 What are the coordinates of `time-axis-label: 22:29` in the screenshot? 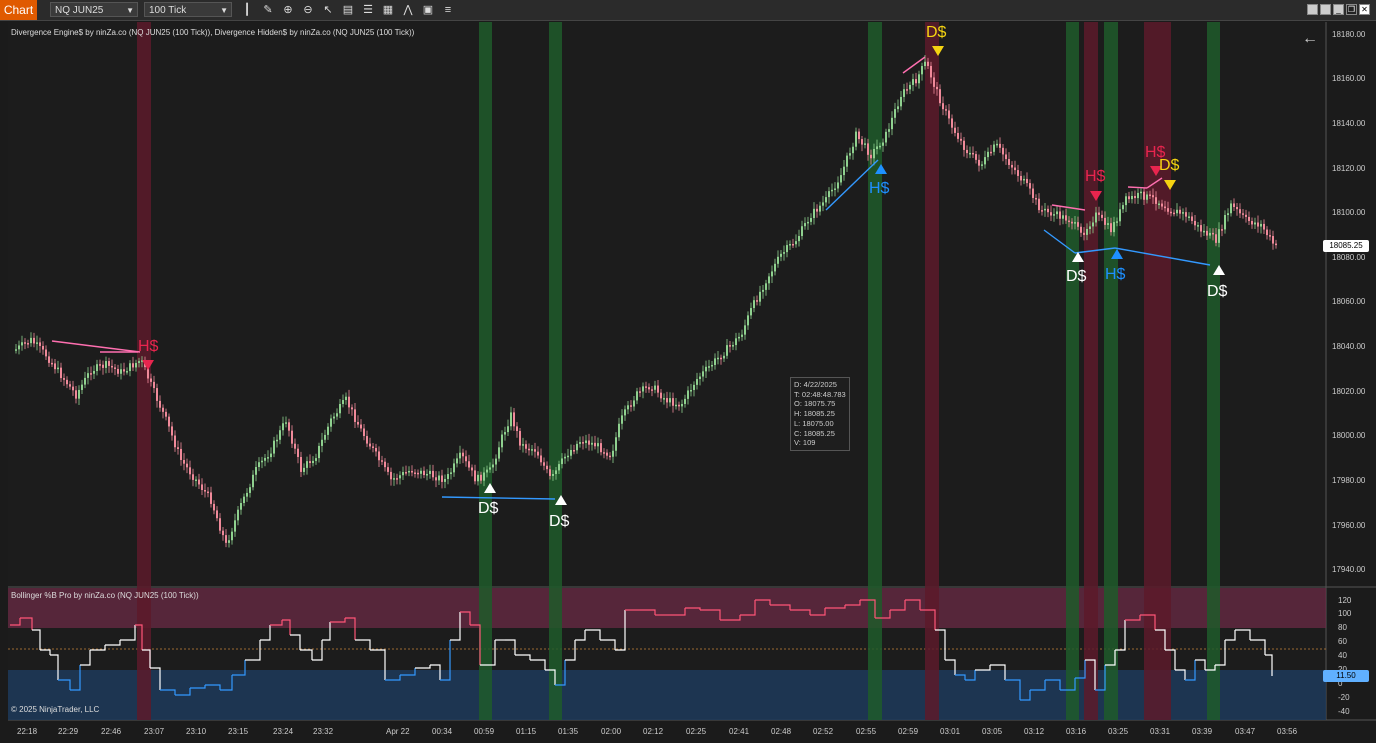 It's located at (68, 731).